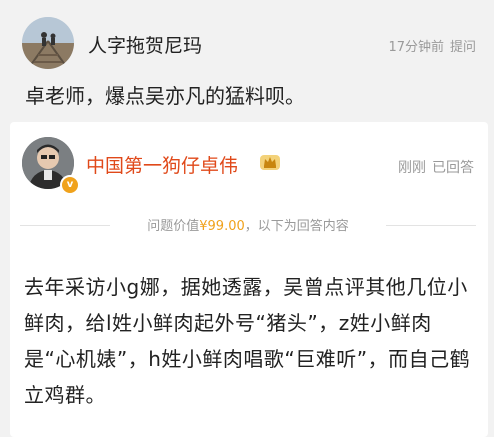  What do you see at coordinates (222, 226) in the screenshot?
I see `question-price: ¥99.00` at bounding box center [222, 226].